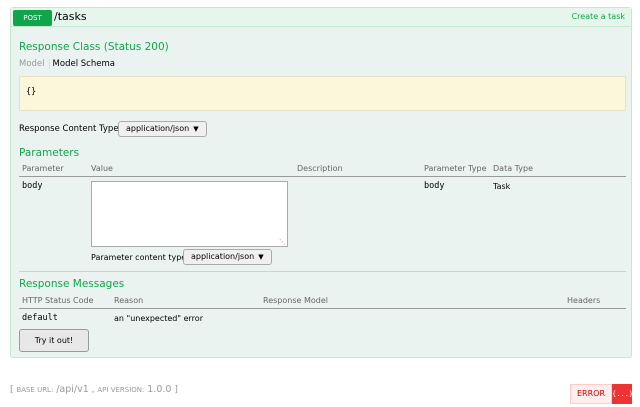 The height and width of the screenshot is (407, 640). What do you see at coordinates (591, 394) in the screenshot?
I see `validator-error-badge: ERROR` at bounding box center [591, 394].